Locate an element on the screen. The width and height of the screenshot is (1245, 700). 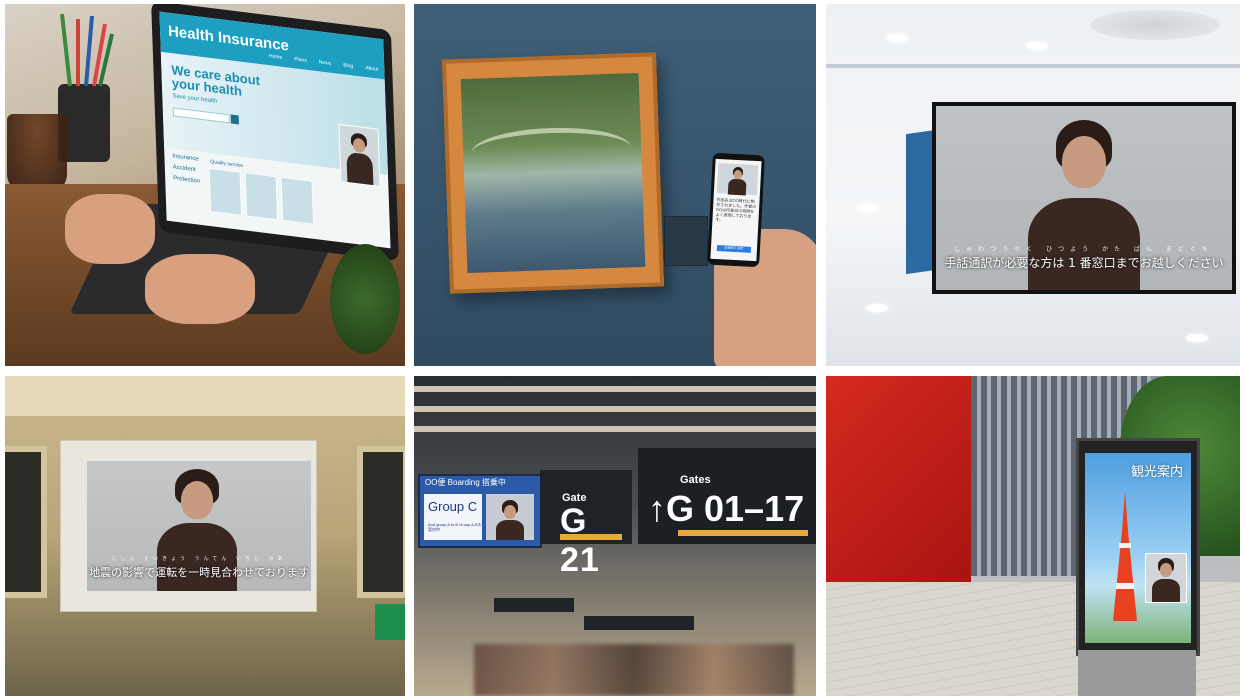
right-hand is located at coordinates (200, 289).